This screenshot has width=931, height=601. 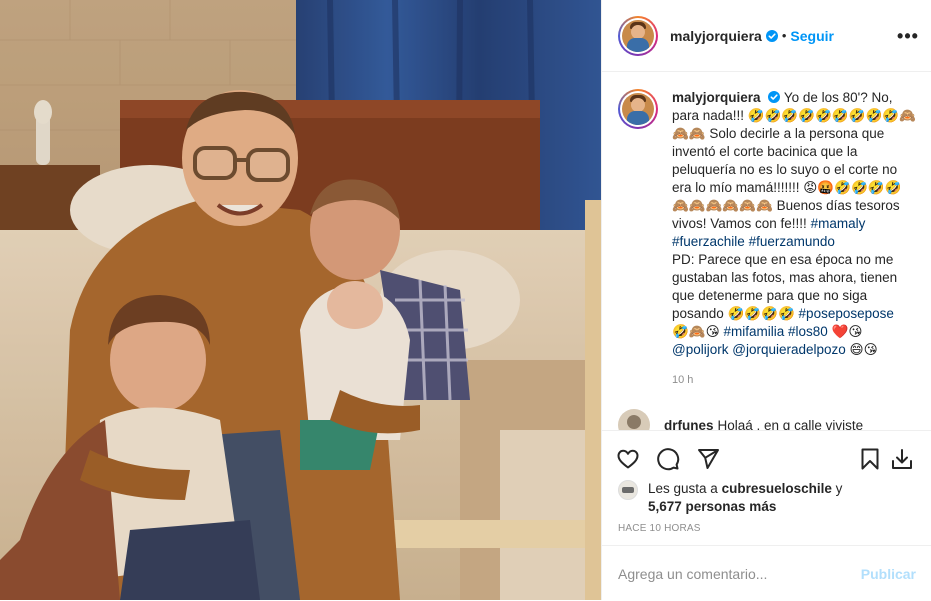 I want to click on hashtag-poseposepose: #poseposepose, so click(x=846, y=313).